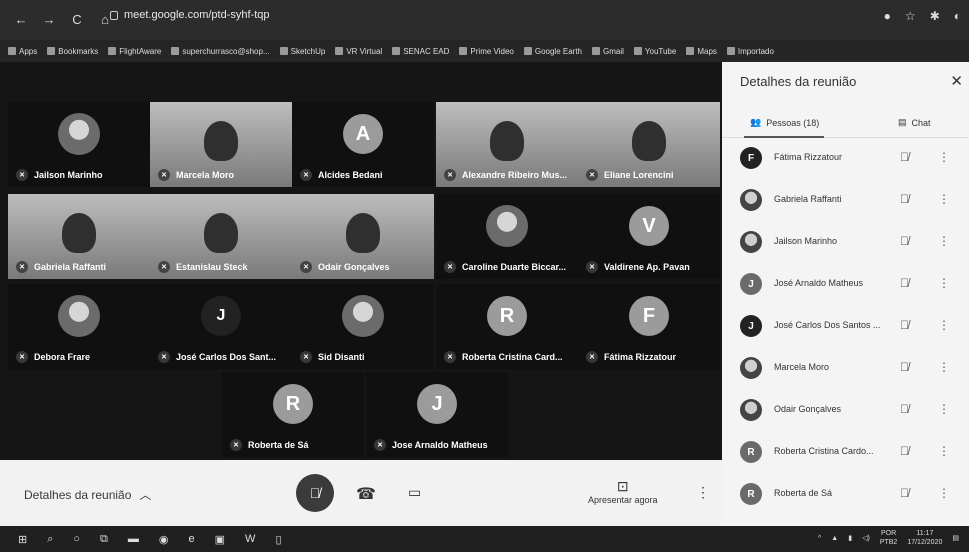  What do you see at coordinates (315, 493) in the screenshot?
I see `mic-toggle-button: 🎙̸` at bounding box center [315, 493].